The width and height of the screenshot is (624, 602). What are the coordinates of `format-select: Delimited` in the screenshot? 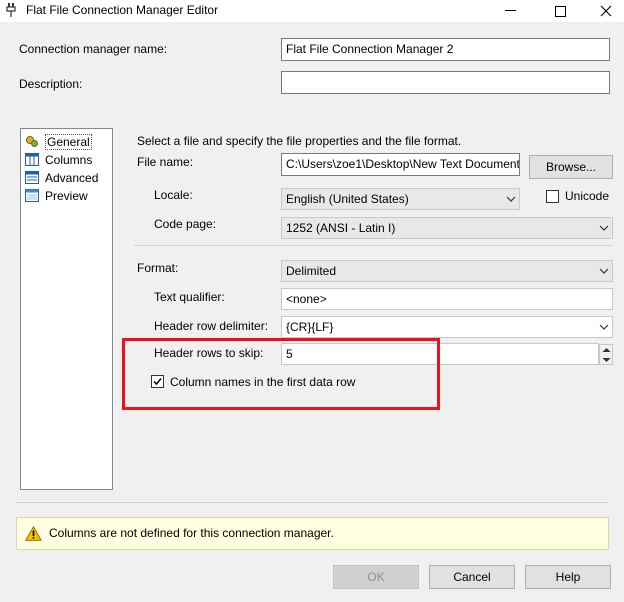 It's located at (447, 271).